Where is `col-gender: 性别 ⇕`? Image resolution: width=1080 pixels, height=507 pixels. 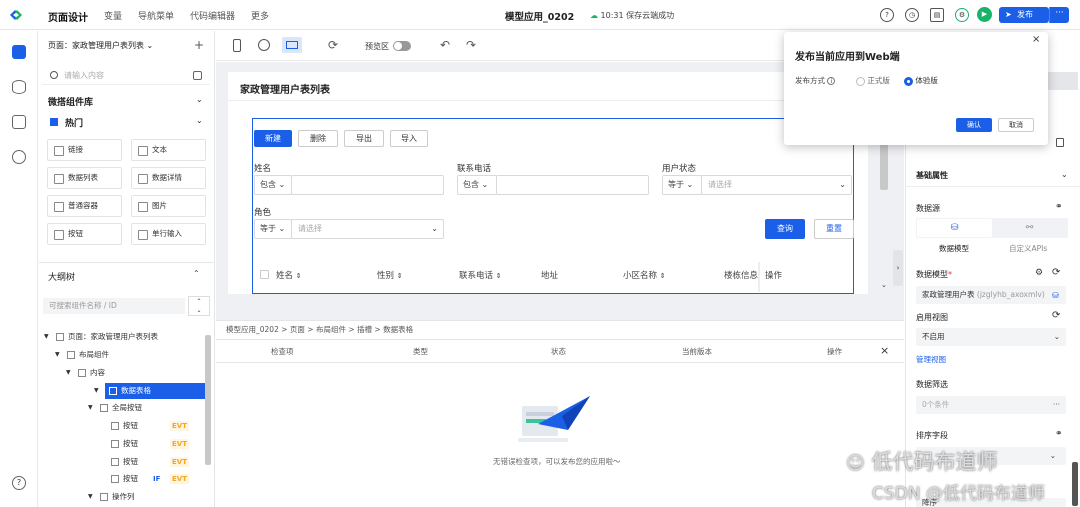 col-gender: 性别 ⇕ is located at coordinates (390, 275).